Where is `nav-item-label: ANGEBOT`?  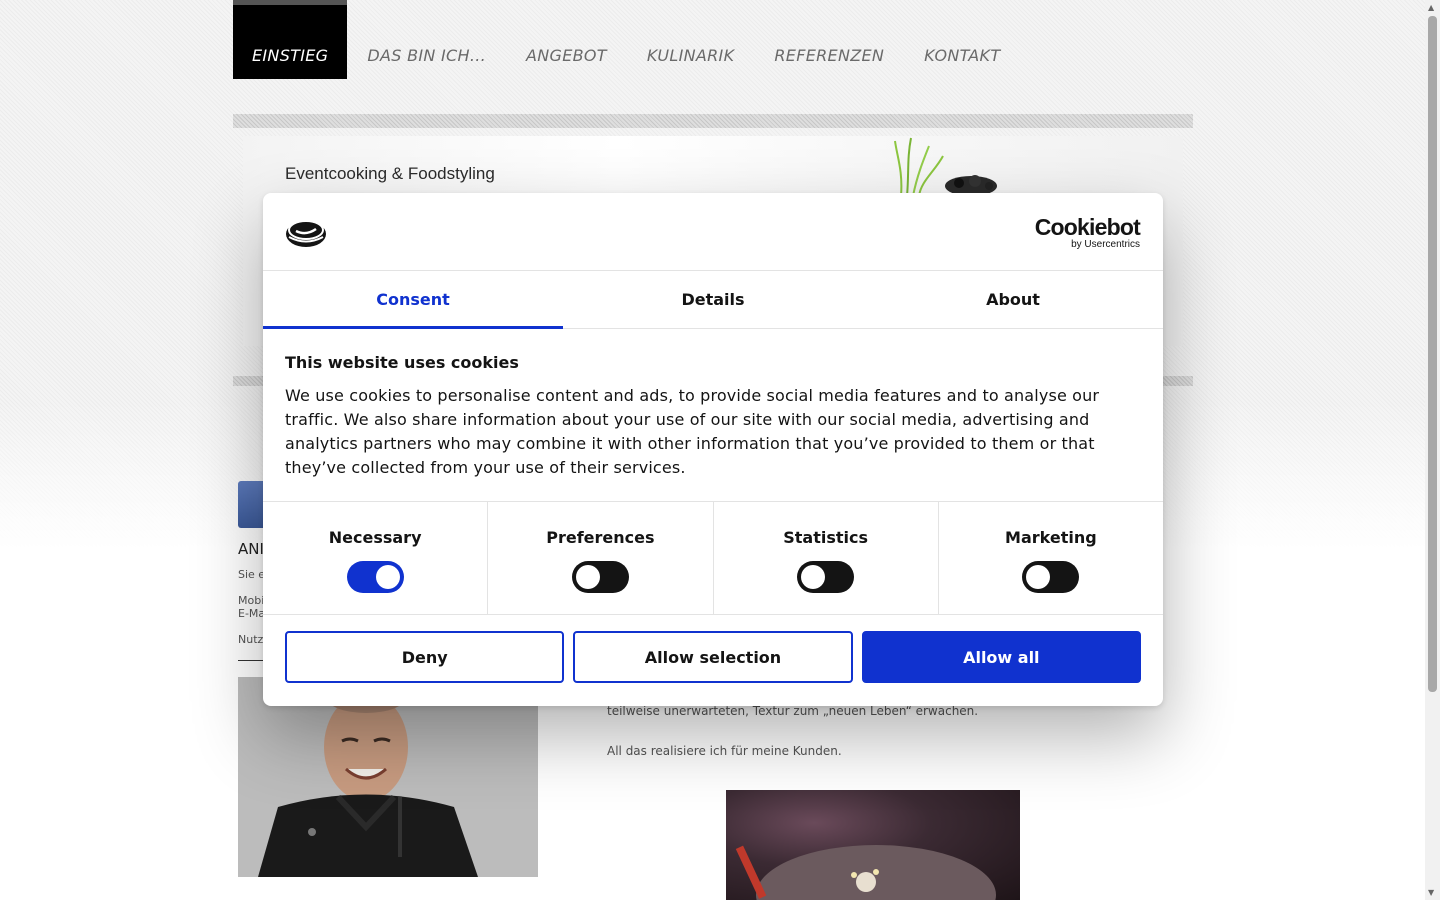
nav-item-label: ANGEBOT is located at coordinates (566, 55).